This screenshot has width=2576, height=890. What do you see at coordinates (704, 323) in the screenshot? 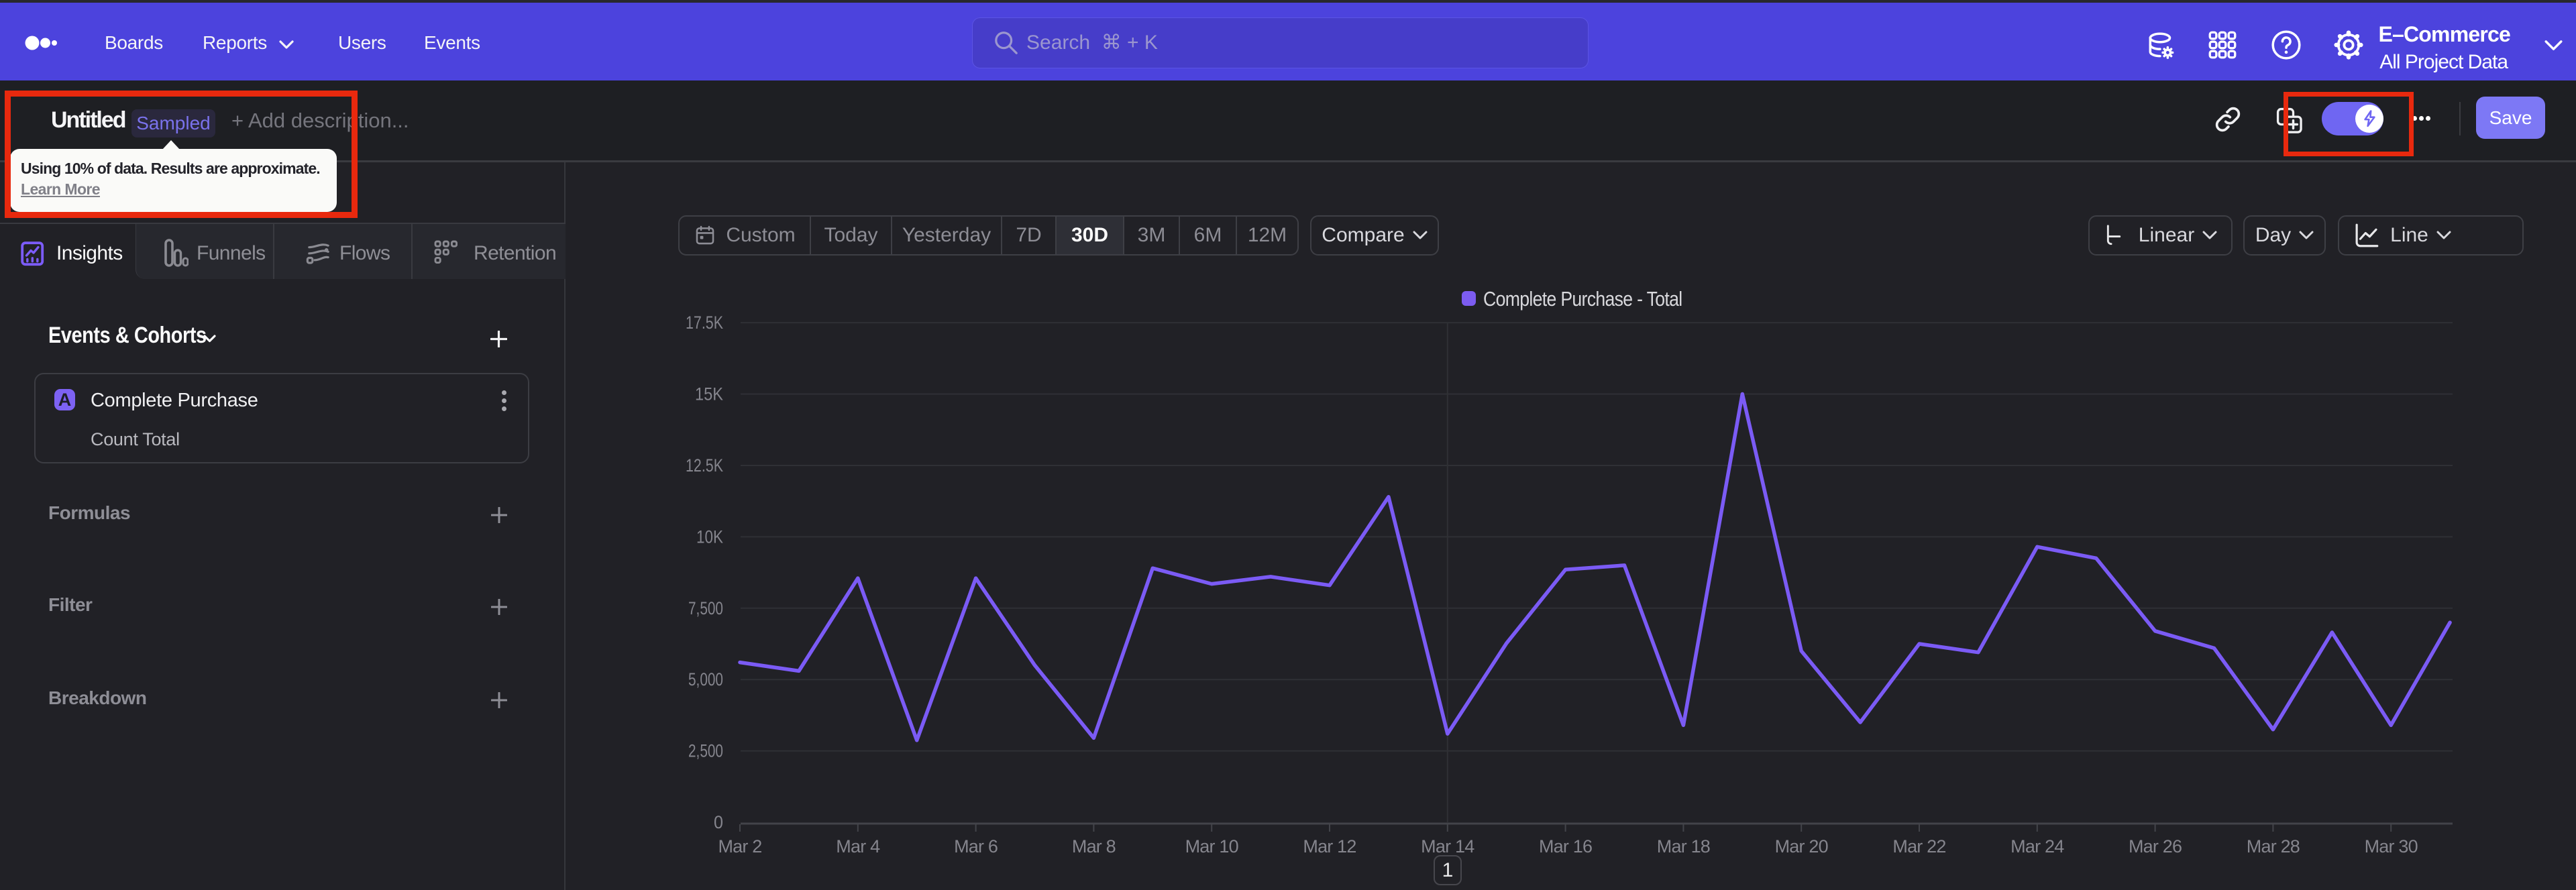
I see `svg-text: 17.5K` at bounding box center [704, 323].